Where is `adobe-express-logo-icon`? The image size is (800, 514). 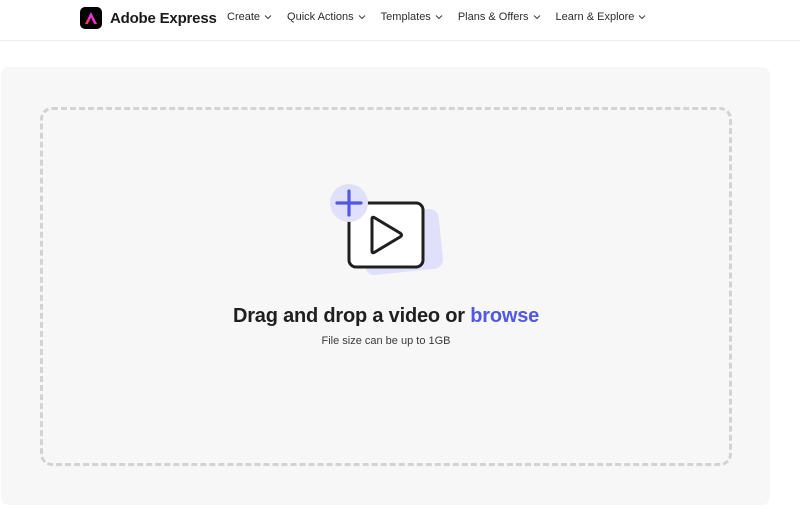
adobe-express-logo-icon is located at coordinates (91, 18).